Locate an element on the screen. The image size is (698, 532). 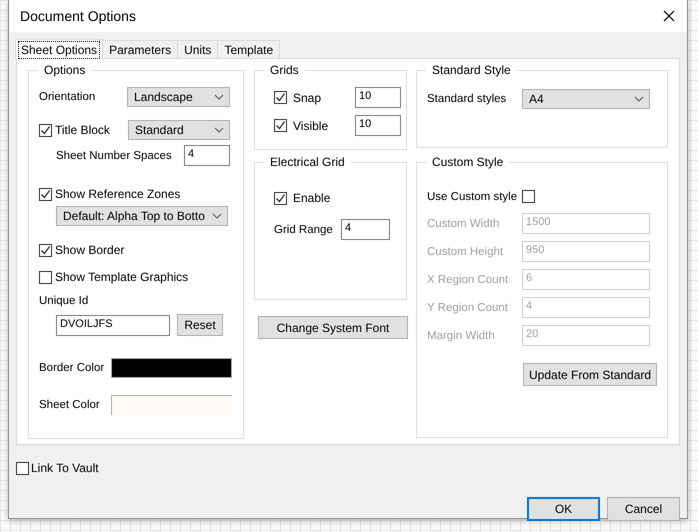
tab: Template is located at coordinates (248, 49).